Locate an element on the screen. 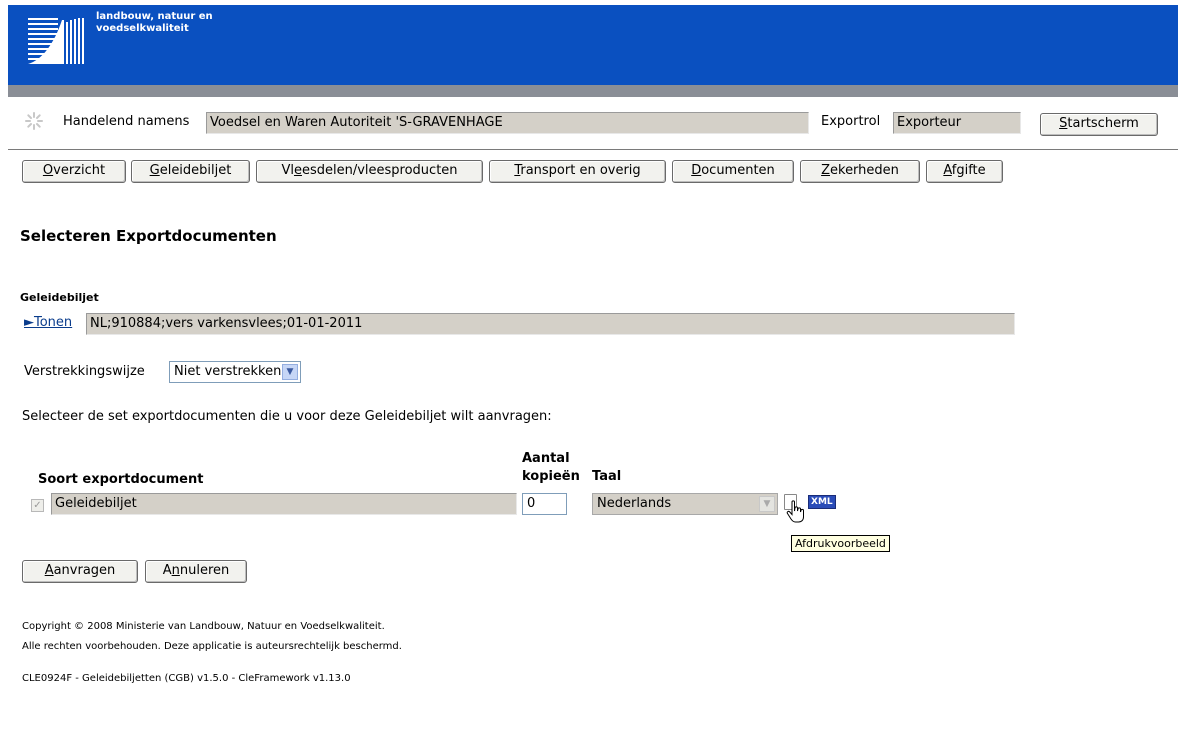 Image resolution: width=1178 pixels, height=745 pixels. ministry-logo-text: landbouw, natuur en voedselkwaliteit is located at coordinates (154, 22).